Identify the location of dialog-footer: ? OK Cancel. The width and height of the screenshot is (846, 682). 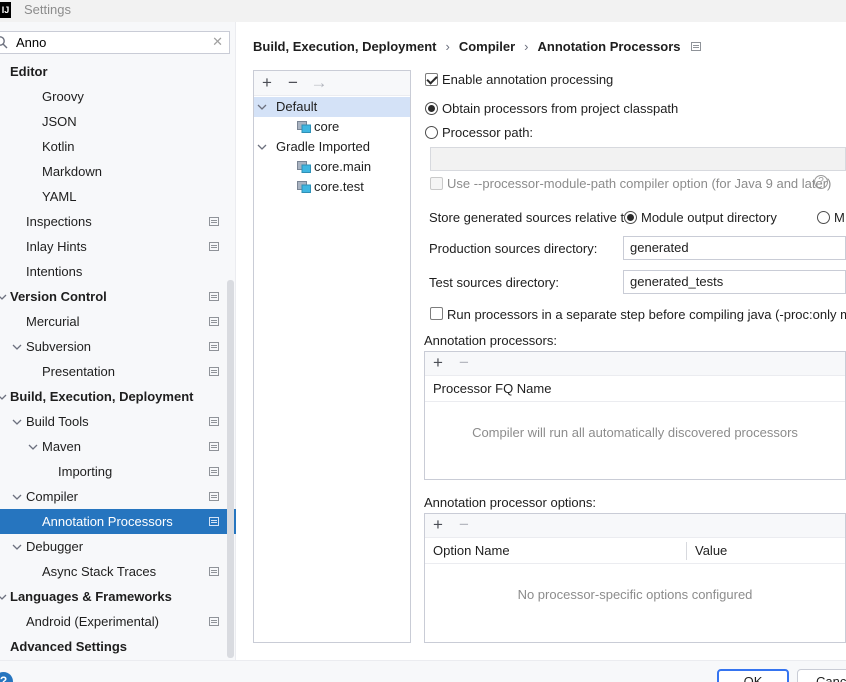
(423, 671).